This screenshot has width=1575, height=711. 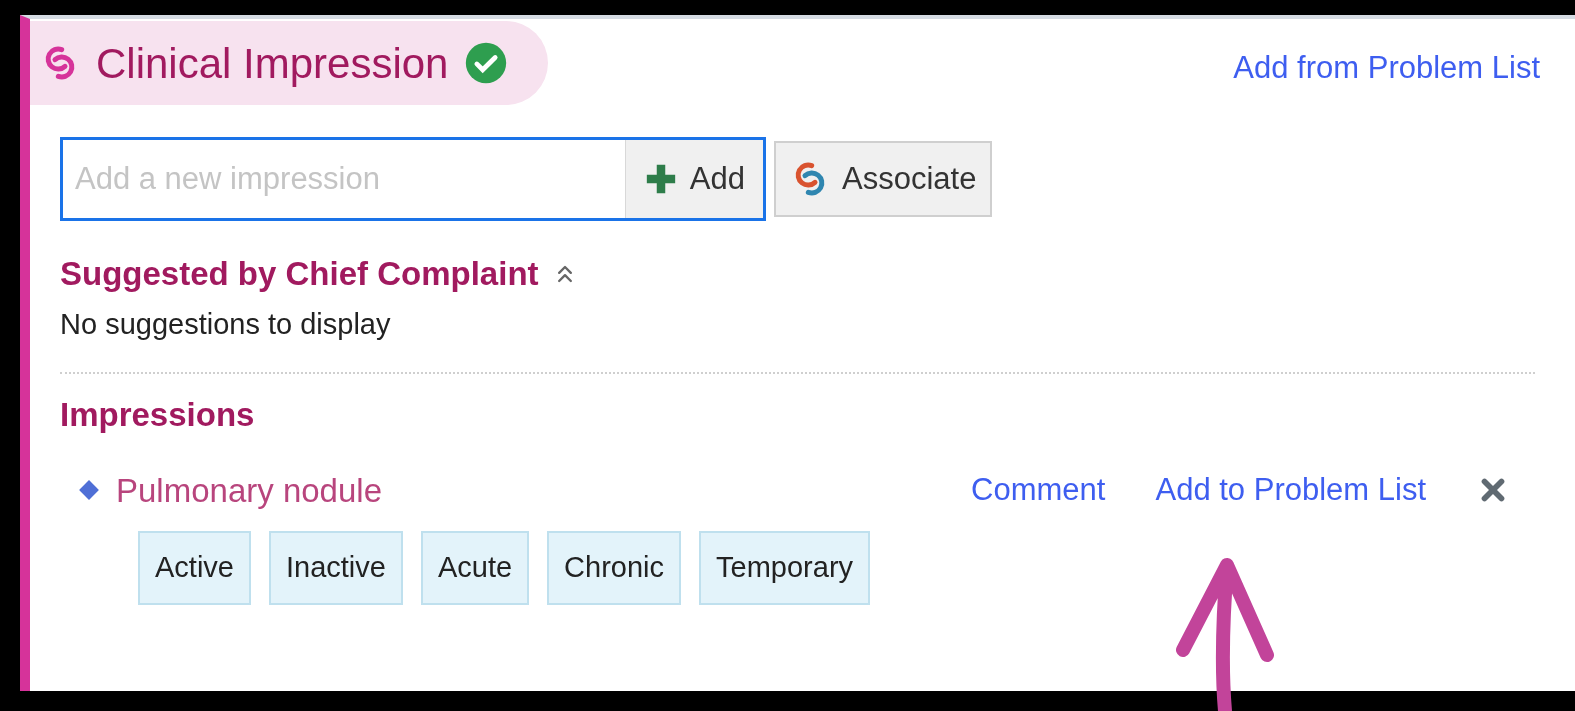 I want to click on action-link: Add to Problem List, so click(x=1290, y=490).